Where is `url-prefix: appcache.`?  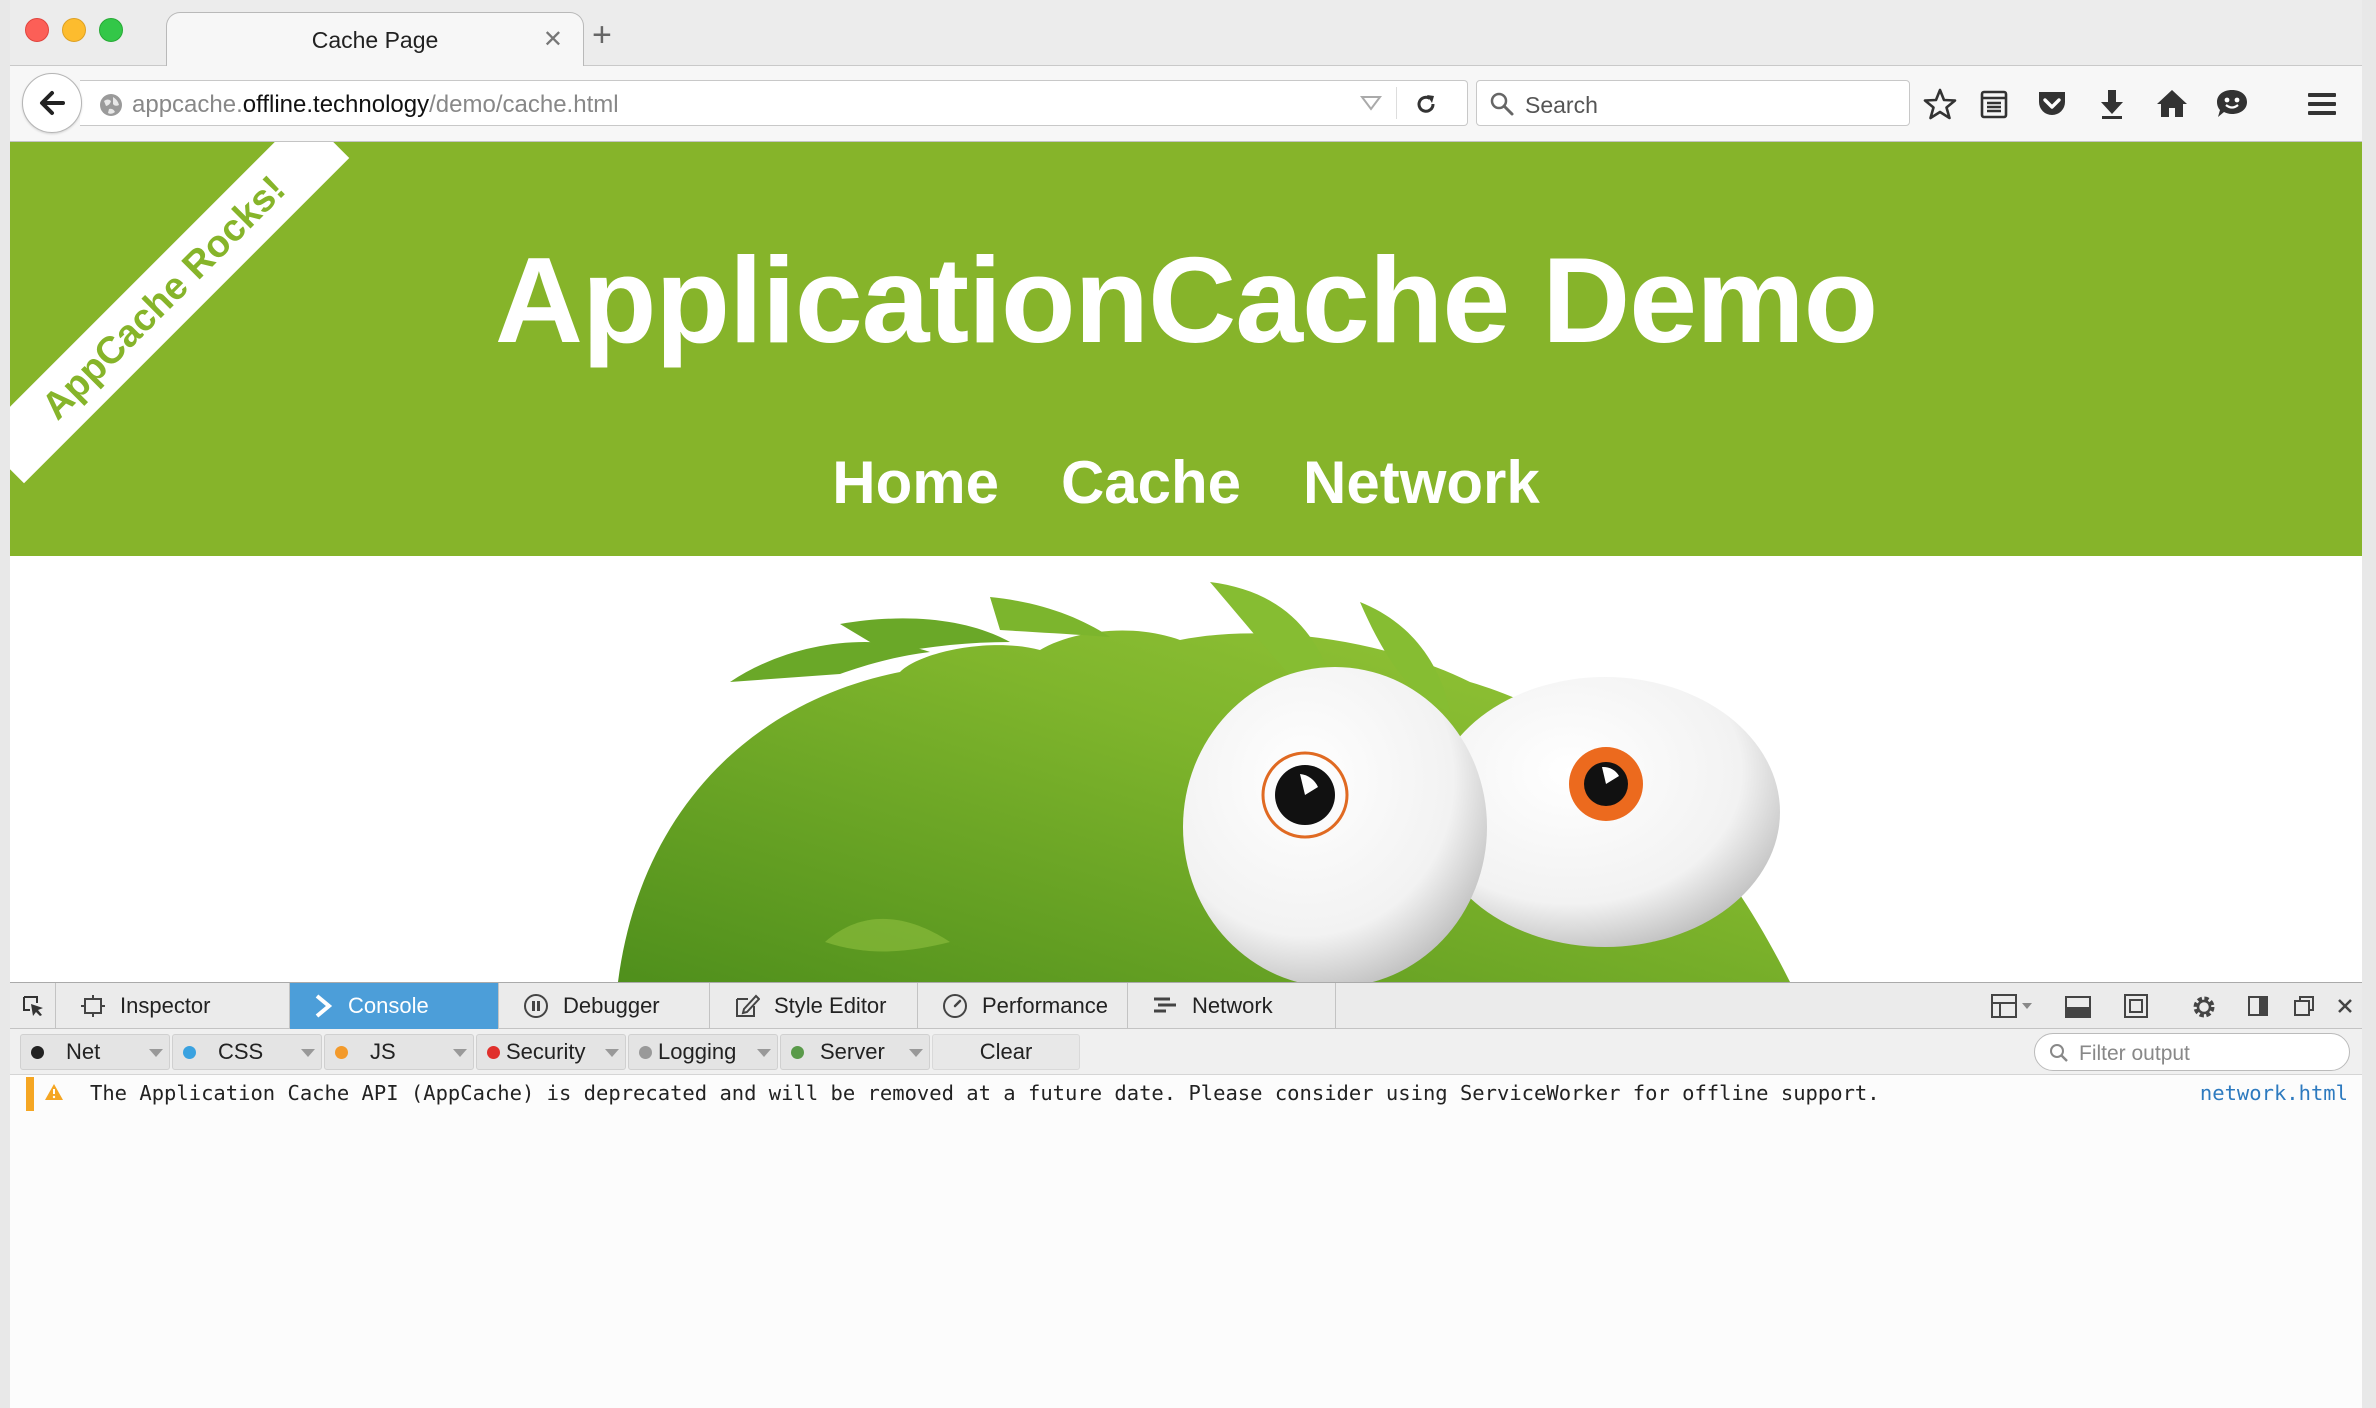
url-prefix: appcache. is located at coordinates (187, 104).